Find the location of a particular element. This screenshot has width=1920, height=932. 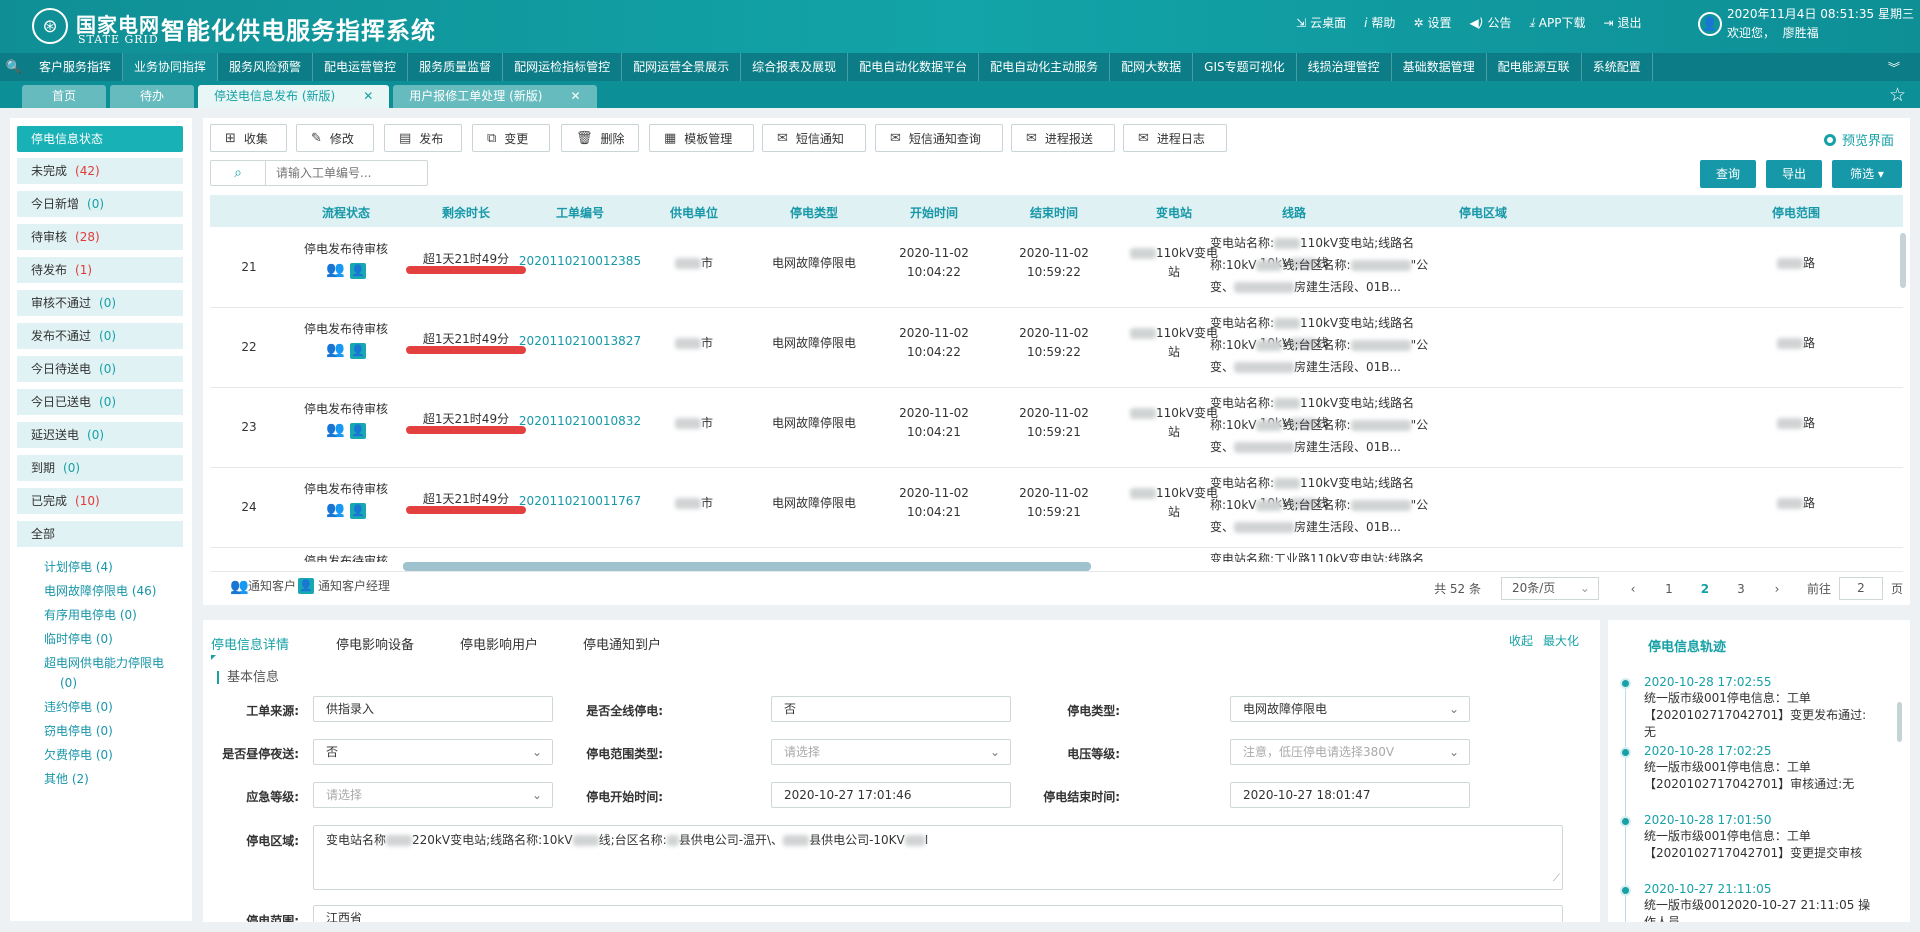

order-id-link: 2020110210011767 is located at coordinates (580, 501).